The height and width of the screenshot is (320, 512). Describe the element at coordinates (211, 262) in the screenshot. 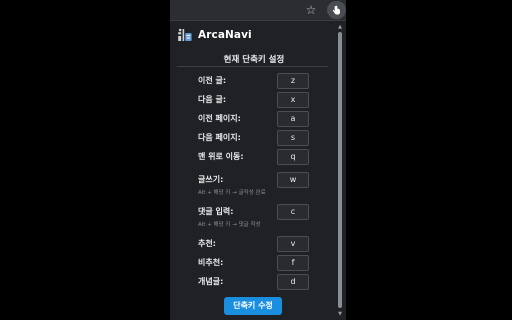

I see `shortcut-label-downvote: 비추천:` at that location.